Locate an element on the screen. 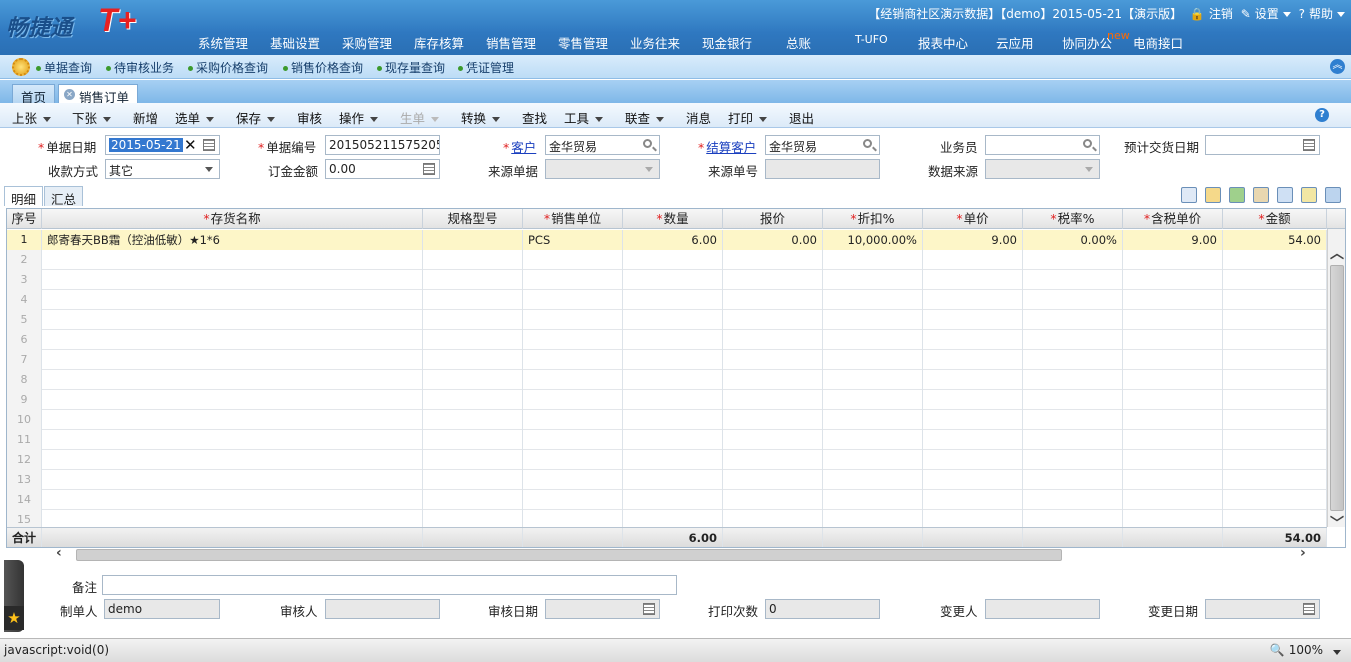 The width and height of the screenshot is (1351, 662). operate-button: 操作 is located at coordinates (359, 117).